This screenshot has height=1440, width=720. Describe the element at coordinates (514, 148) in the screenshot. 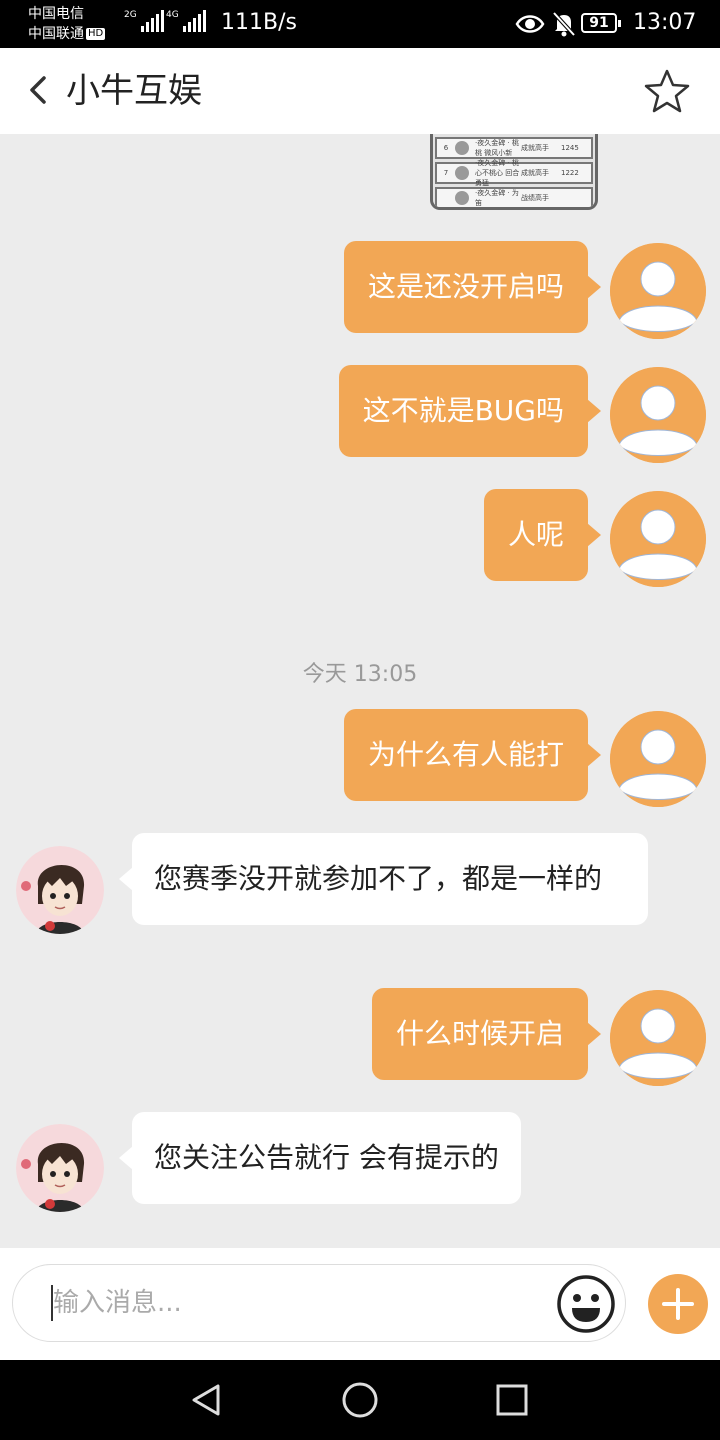

I see `list-item: 6 ·夜久金碑 · 桃桃 微风小新 成就高手 1245` at that location.